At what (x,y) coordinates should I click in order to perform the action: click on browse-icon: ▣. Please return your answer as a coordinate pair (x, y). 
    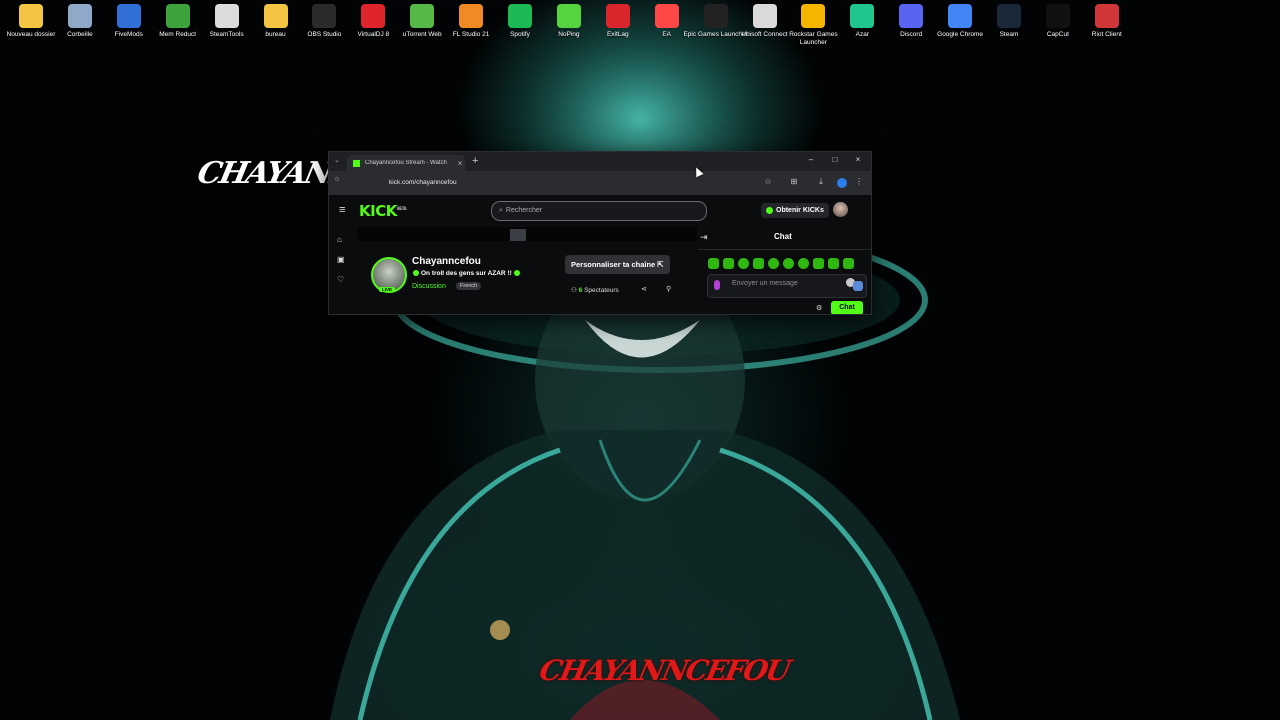
    Looking at the image, I should click on (341, 259).